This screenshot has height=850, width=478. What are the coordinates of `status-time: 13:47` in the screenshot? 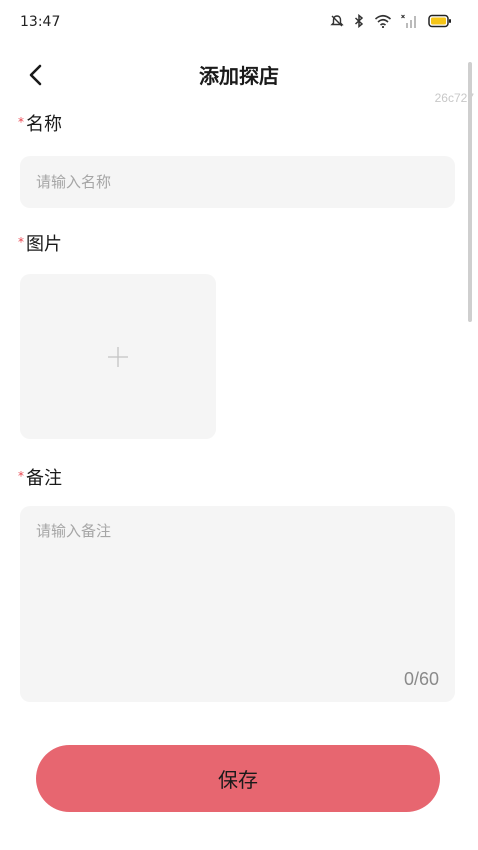 It's located at (40, 22).